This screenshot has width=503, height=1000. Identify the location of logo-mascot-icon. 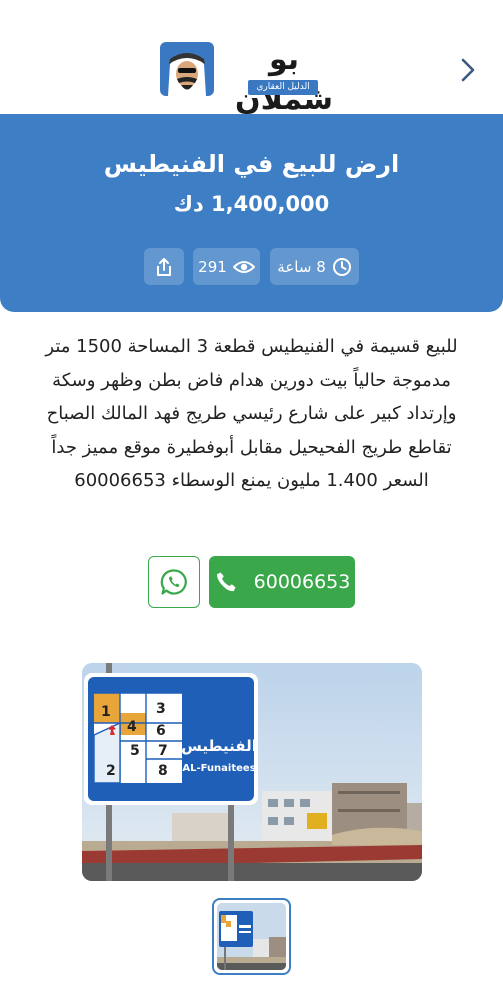
(187, 69).